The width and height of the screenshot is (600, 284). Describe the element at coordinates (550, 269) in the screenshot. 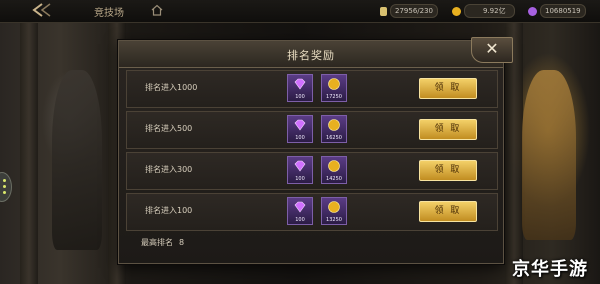

I see `watermark: 京华手游` at that location.